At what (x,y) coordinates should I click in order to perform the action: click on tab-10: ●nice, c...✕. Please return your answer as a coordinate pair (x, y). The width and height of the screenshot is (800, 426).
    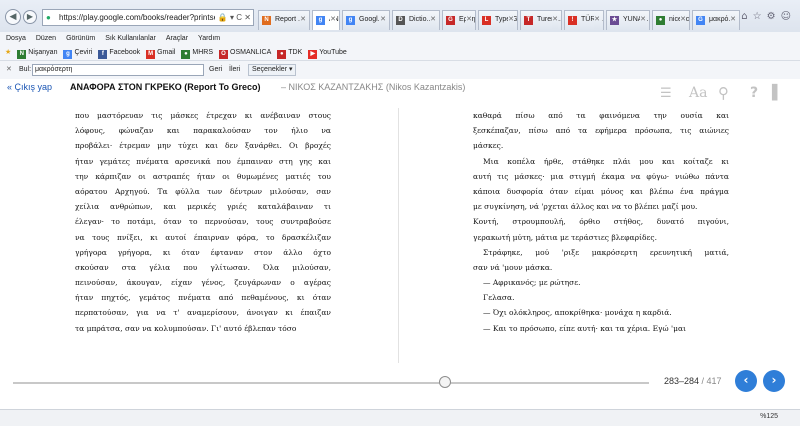
    Looking at the image, I should click on (671, 20).